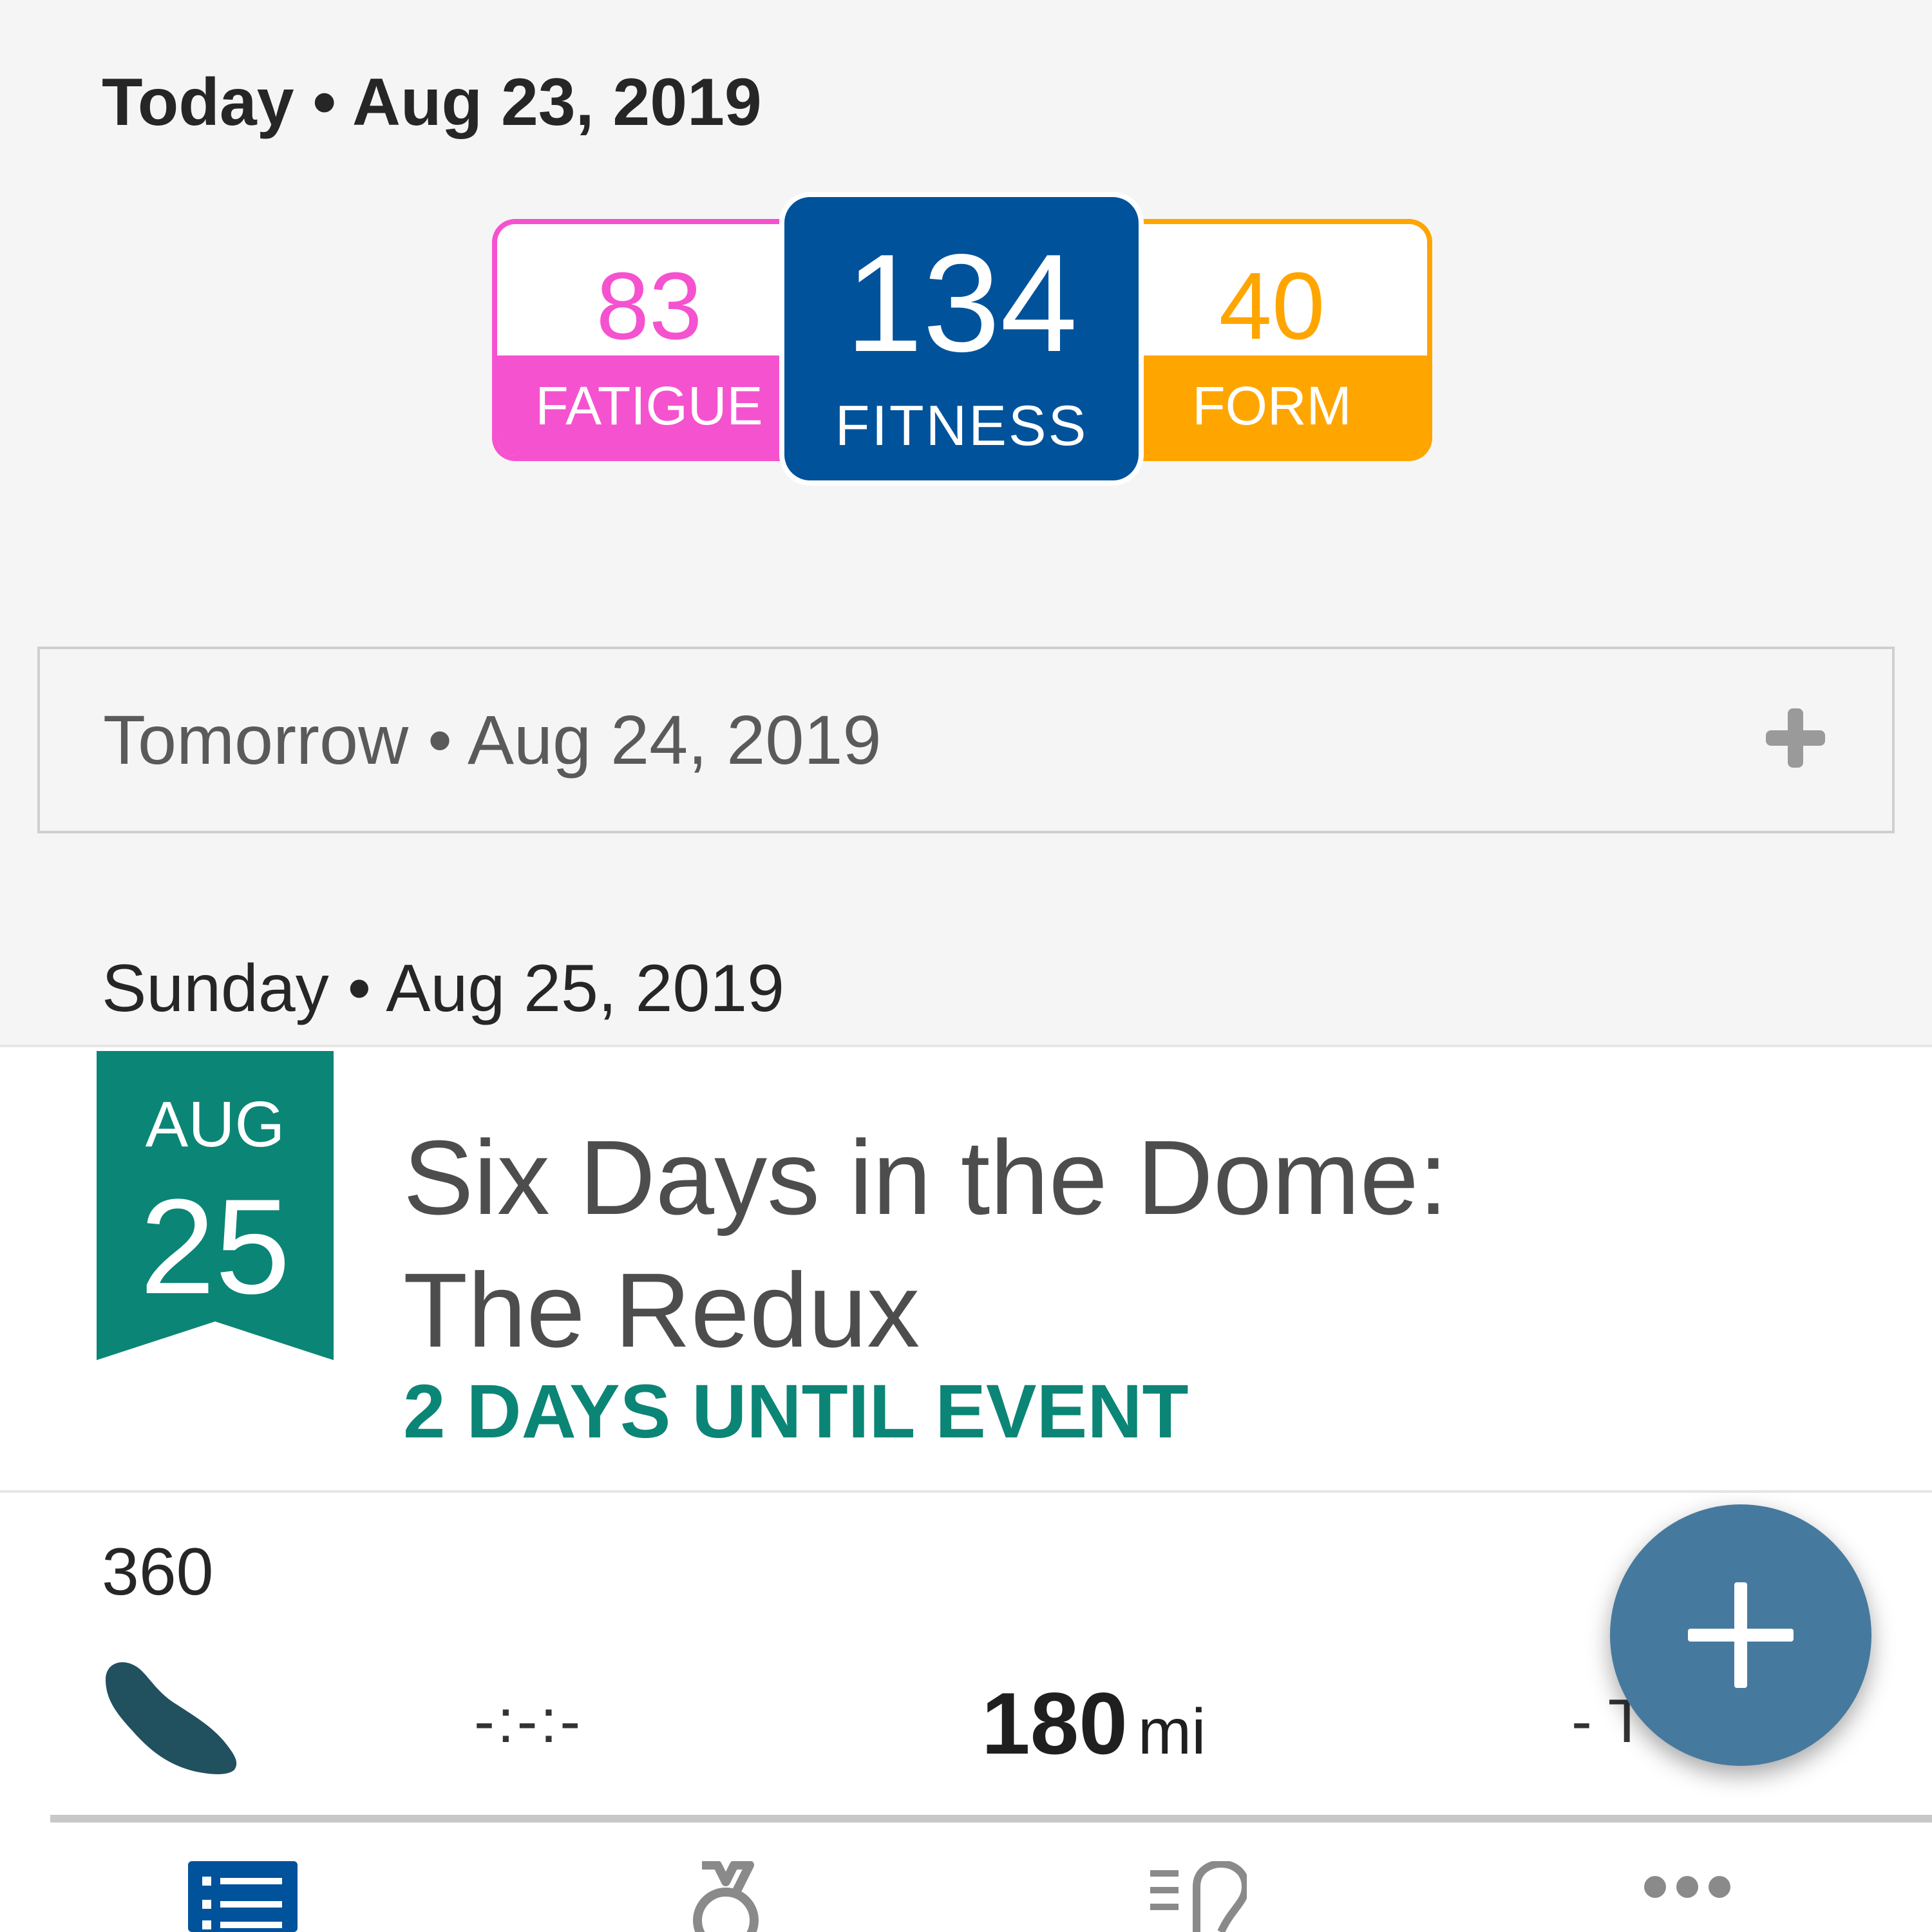  Describe the element at coordinates (158, 1572) in the screenshot. I see `workout-id: 360` at that location.